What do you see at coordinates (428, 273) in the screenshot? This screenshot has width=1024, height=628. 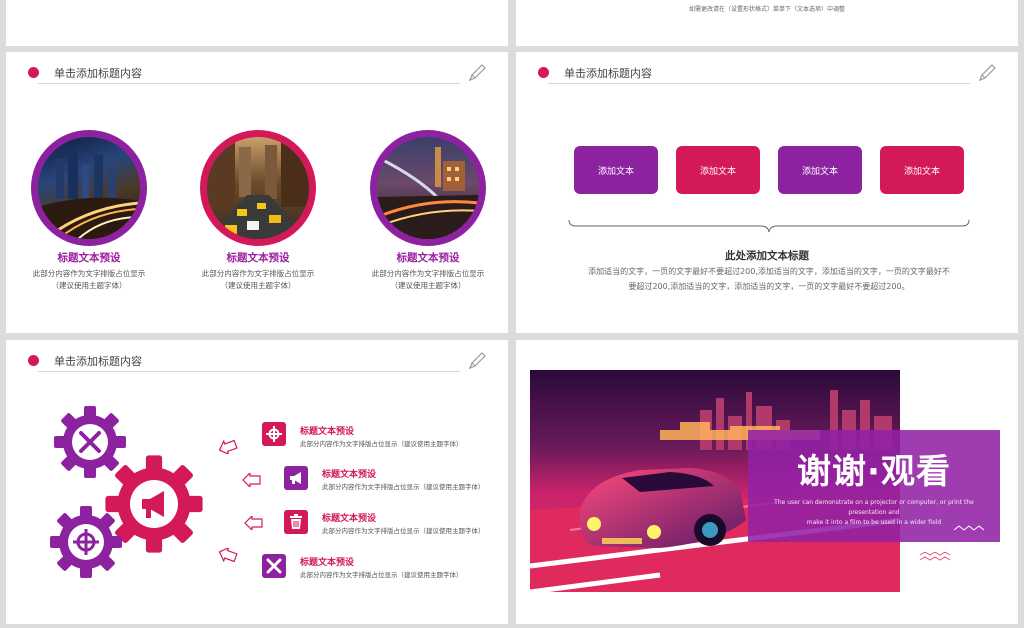 I see `photo-desc-3-line1: 此部分内容作为文字排版占位显示` at bounding box center [428, 273].